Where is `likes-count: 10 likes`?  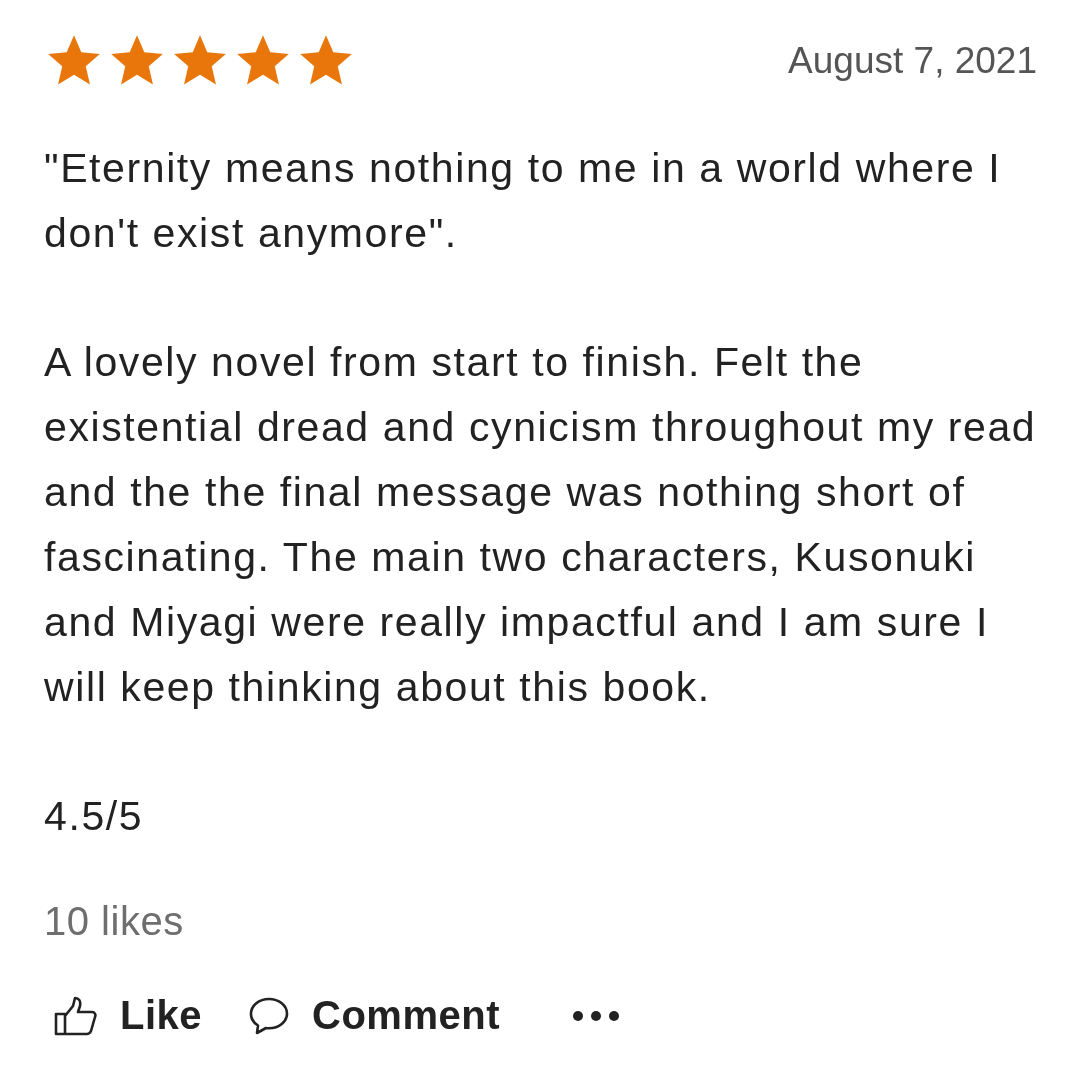 likes-count: 10 likes is located at coordinates (114, 922).